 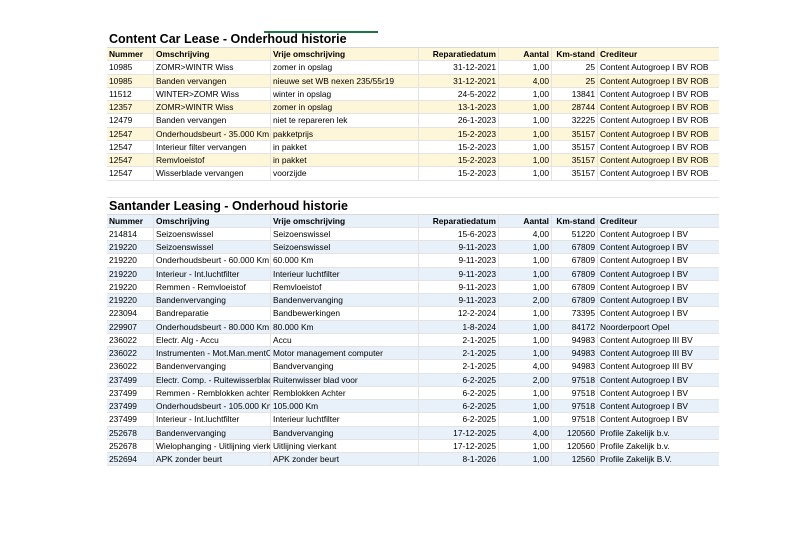 I want to click on table-cell: 28744, so click(x=575, y=107).